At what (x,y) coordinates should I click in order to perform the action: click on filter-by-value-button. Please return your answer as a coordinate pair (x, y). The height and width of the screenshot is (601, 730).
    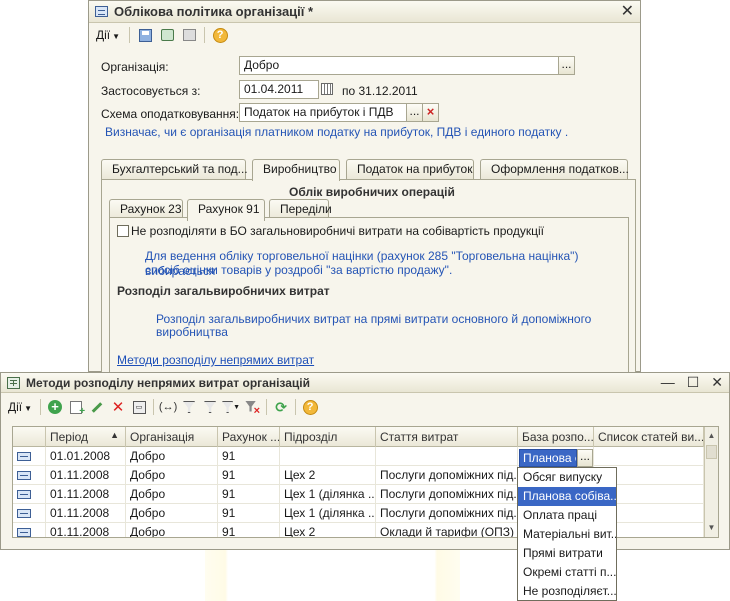
    Looking at the image, I should click on (189, 407).